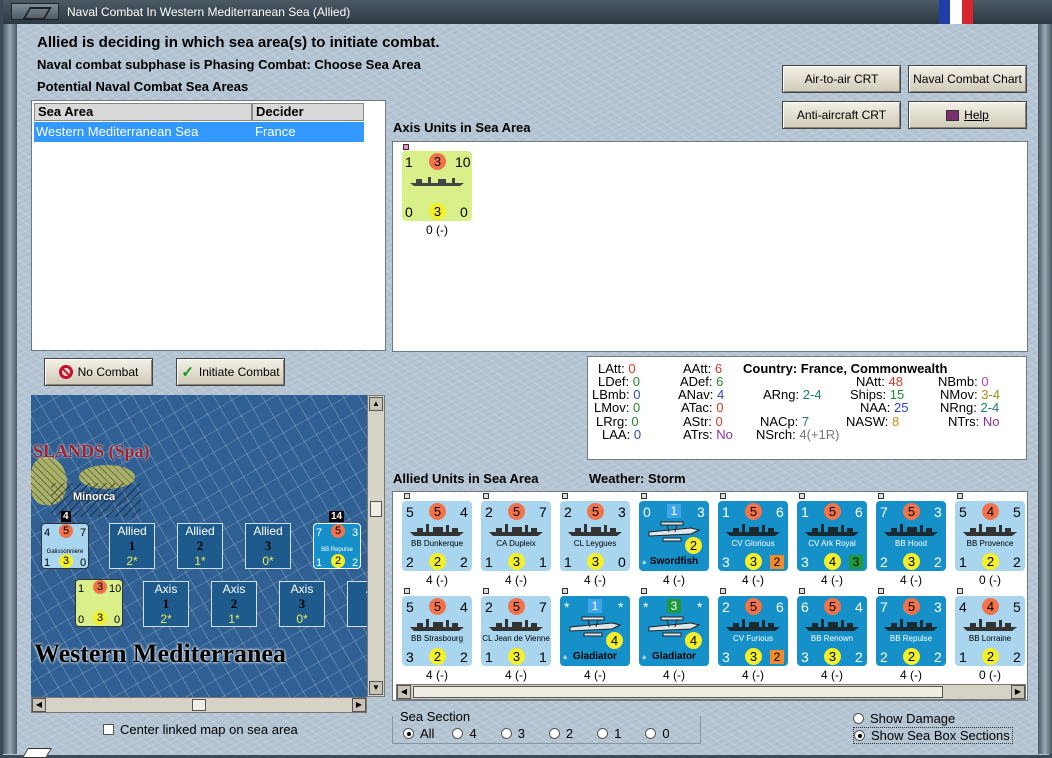 The image size is (1052, 758). Describe the element at coordinates (911, 536) in the screenshot. I see `unit-counter: 7 5 3 BB Hood 2 3 2` at that location.